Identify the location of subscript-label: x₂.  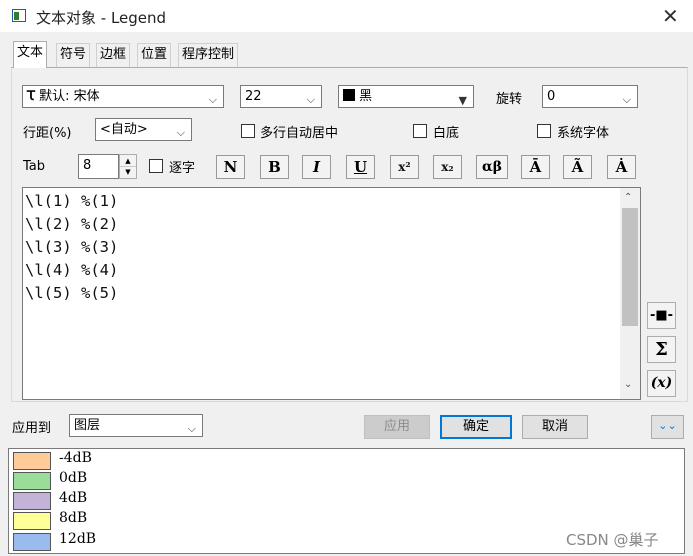
(447, 167).